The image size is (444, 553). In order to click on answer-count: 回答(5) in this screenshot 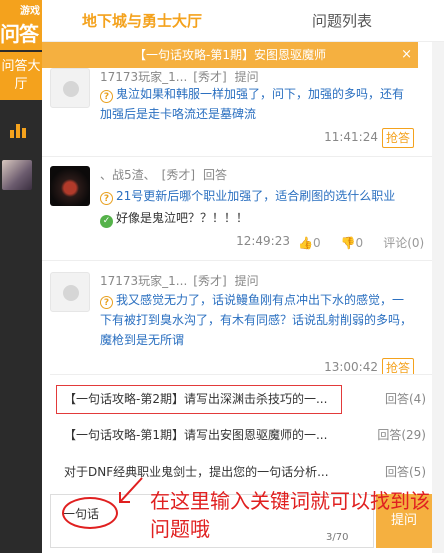, I will do `click(405, 472)`.